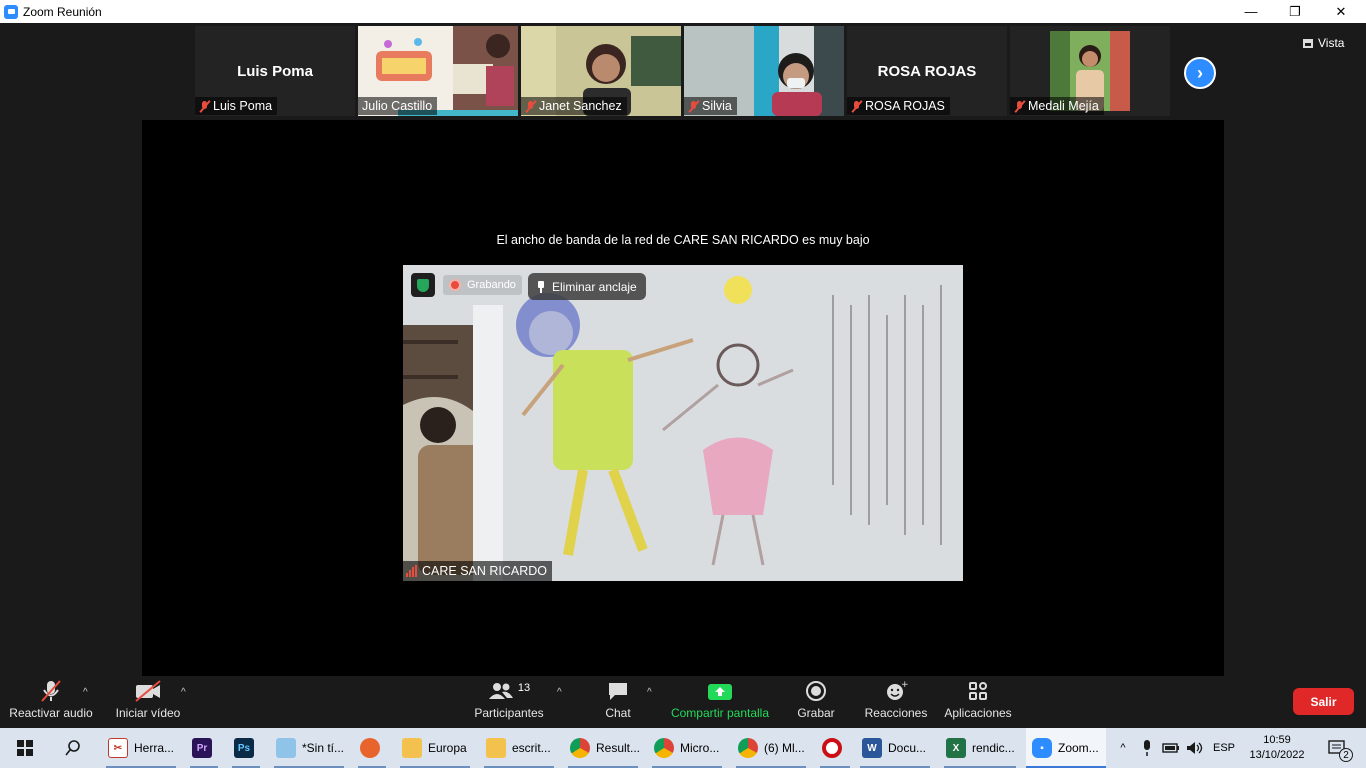 This screenshot has height=768, width=1366. What do you see at coordinates (1341, 11) in the screenshot?
I see `close-button: ✕` at bounding box center [1341, 11].